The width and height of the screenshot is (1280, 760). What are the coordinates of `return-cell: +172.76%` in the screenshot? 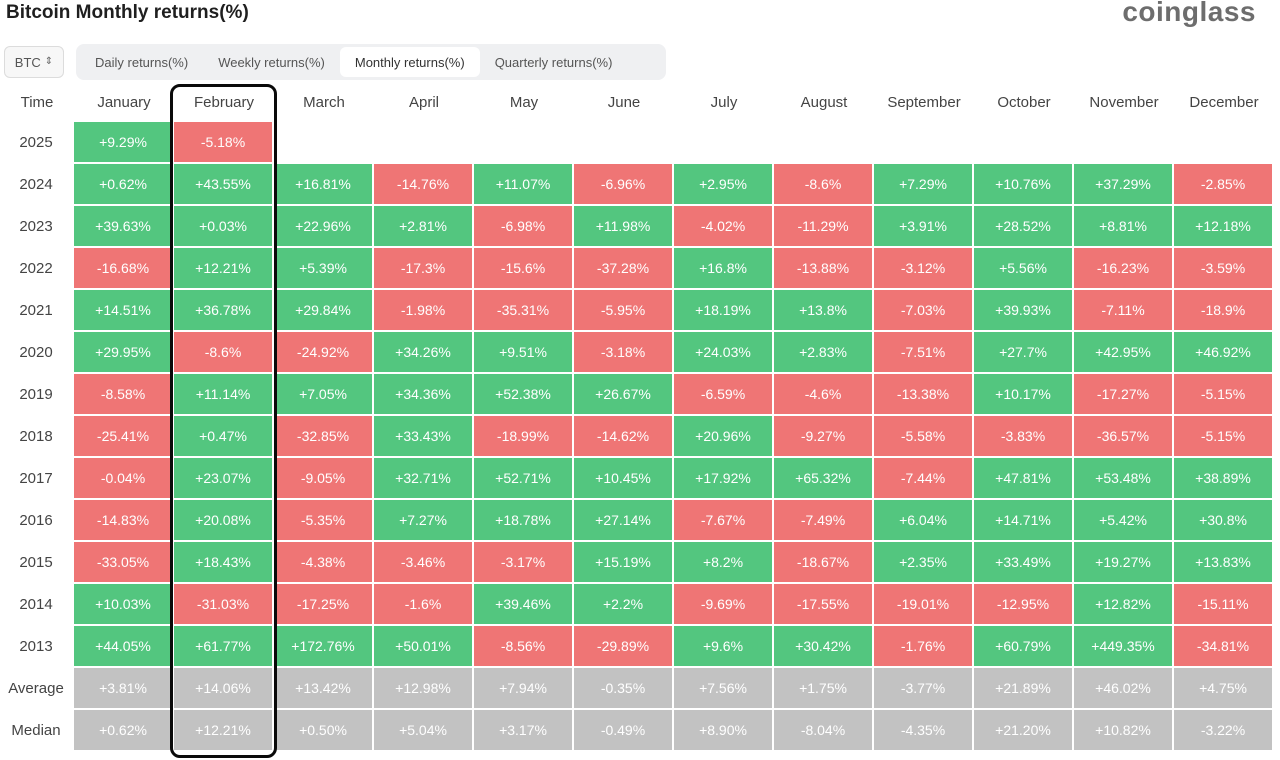 It's located at (324, 647).